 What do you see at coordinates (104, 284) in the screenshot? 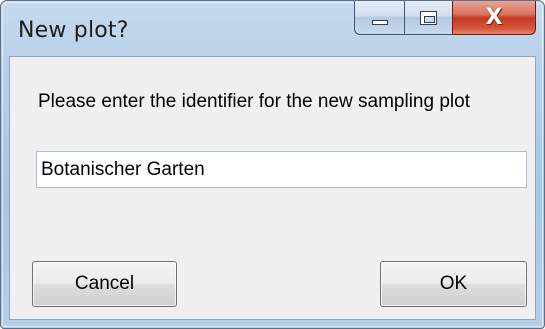
I see `cancel-button: Cancel` at bounding box center [104, 284].